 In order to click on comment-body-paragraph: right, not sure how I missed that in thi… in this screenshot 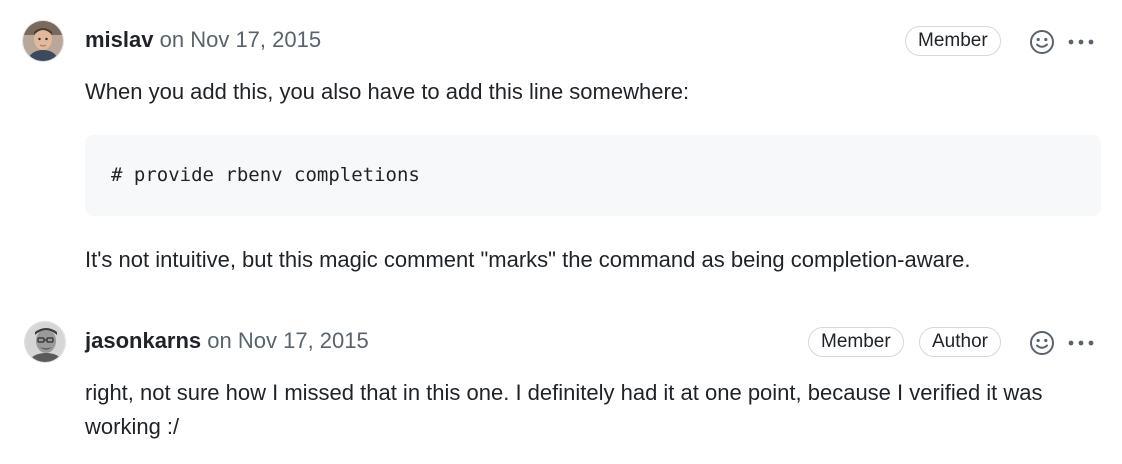, I will do `click(564, 409)`.